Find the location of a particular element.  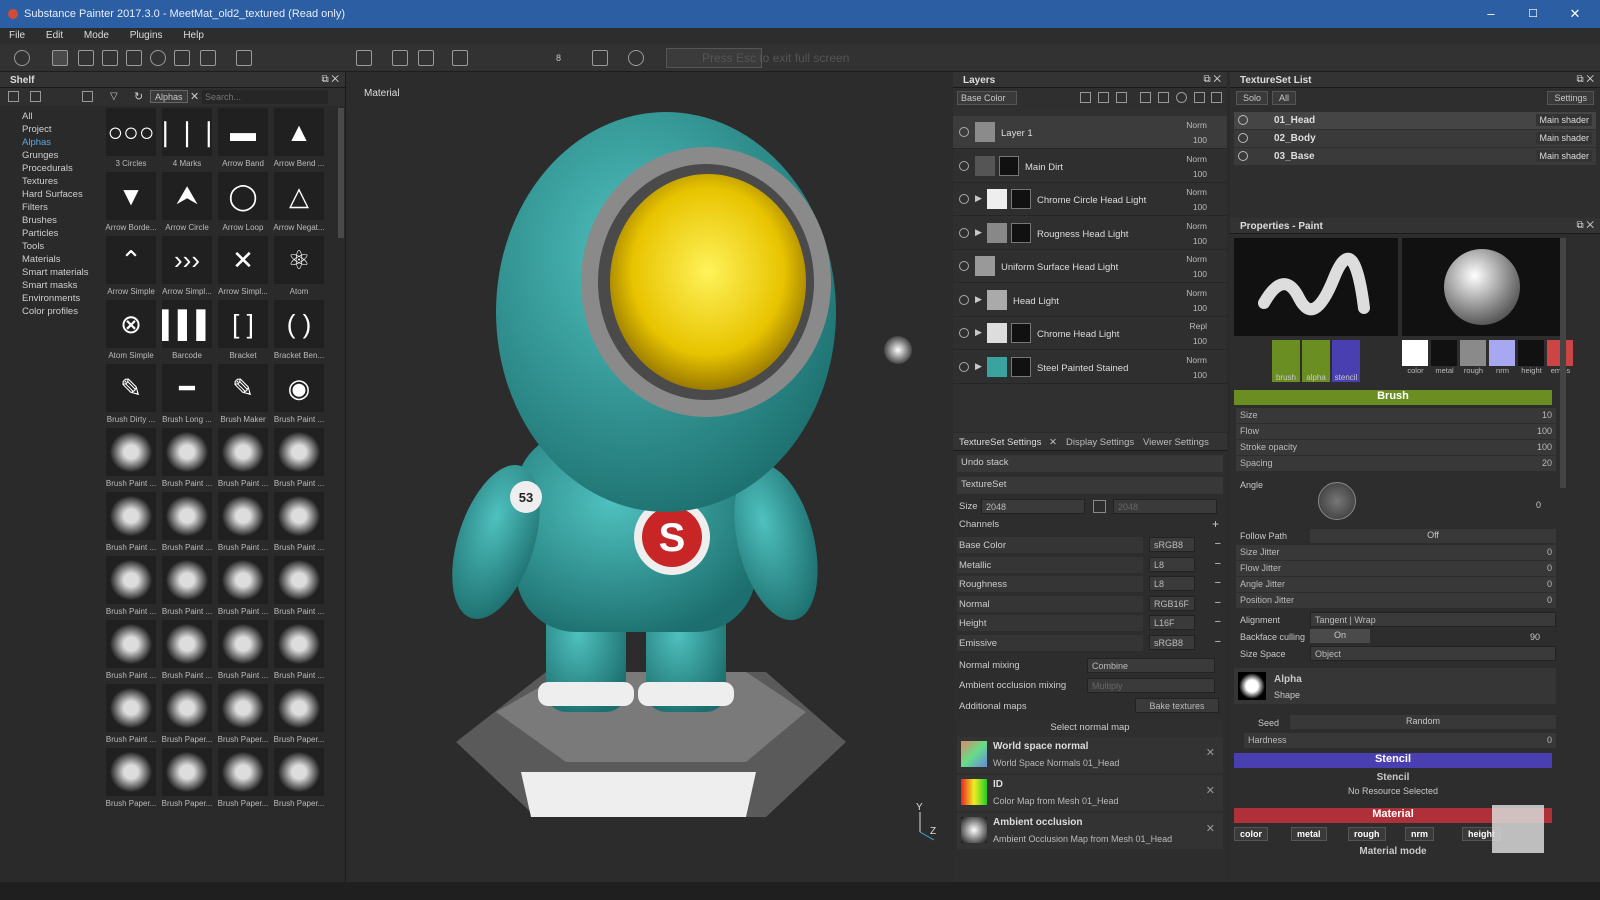

refresh-icon: ↻ is located at coordinates (138, 96).